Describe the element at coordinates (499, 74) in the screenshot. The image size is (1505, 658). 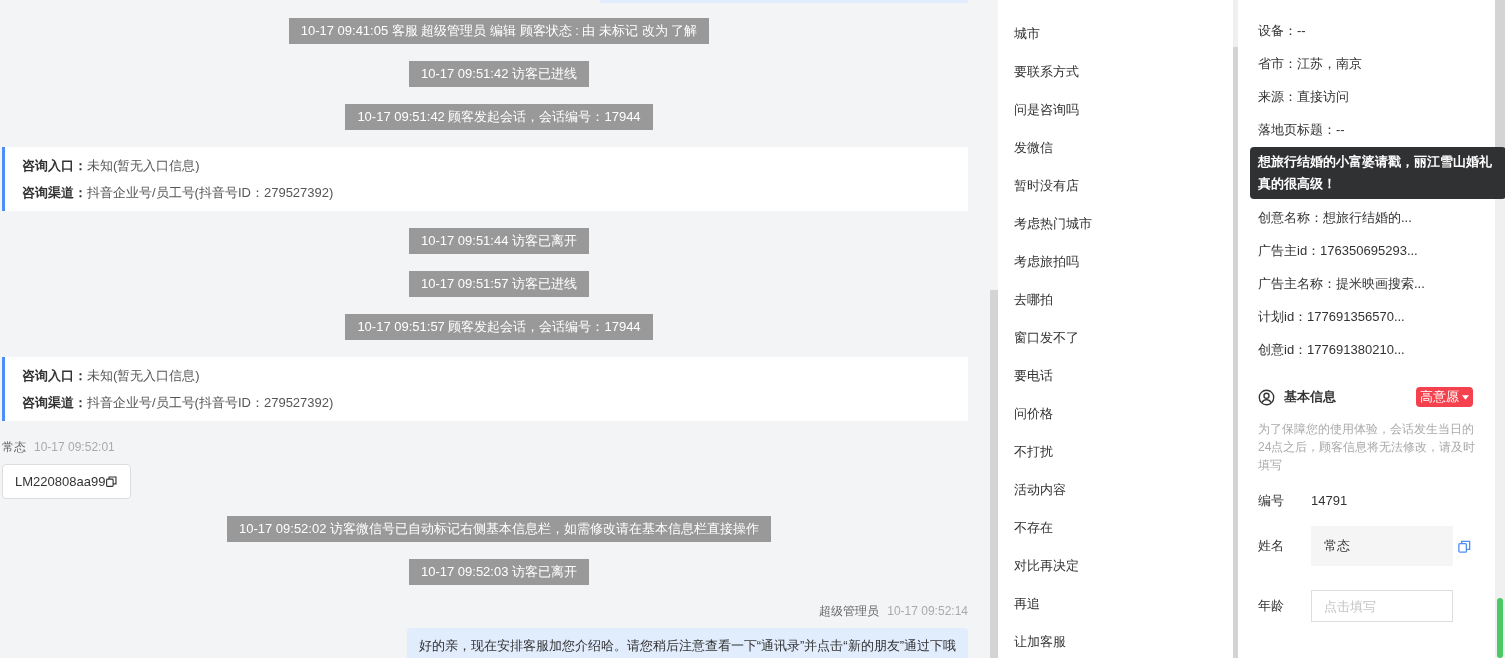
I see `system-notice: 10-17 09:51:42 访客已进线` at that location.